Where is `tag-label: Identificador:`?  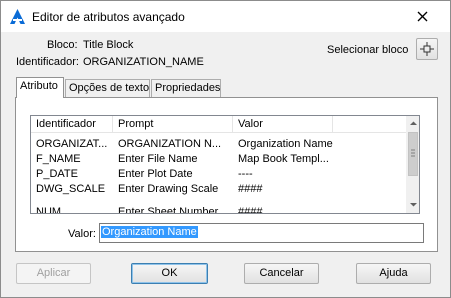
tag-label: Identificador: is located at coordinates (47, 62).